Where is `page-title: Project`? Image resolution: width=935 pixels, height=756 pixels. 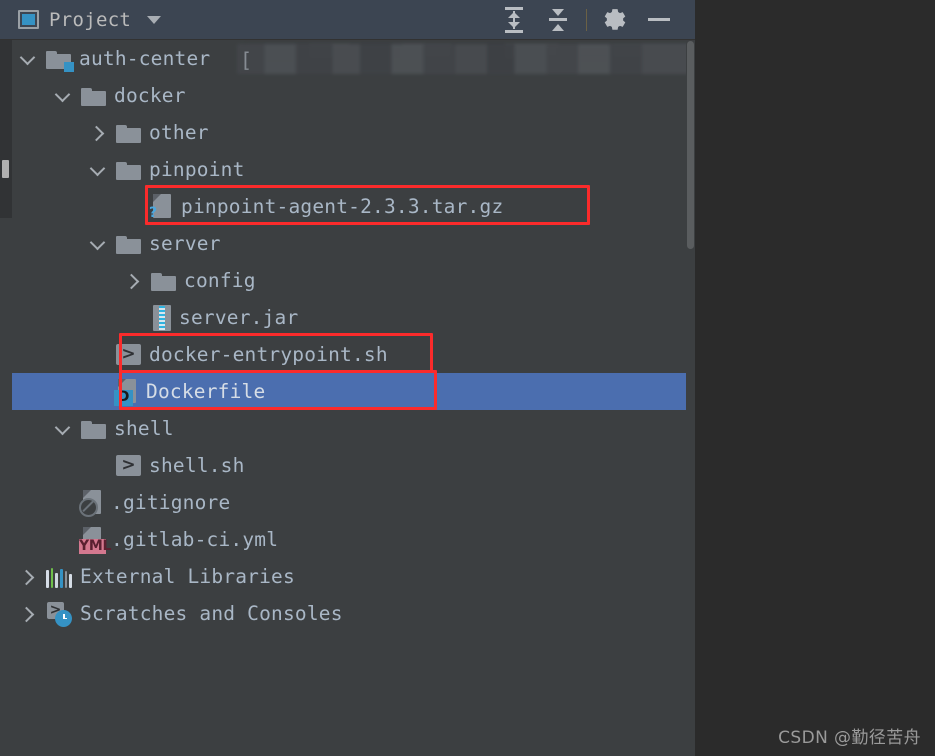
page-title: Project is located at coordinates (90, 19).